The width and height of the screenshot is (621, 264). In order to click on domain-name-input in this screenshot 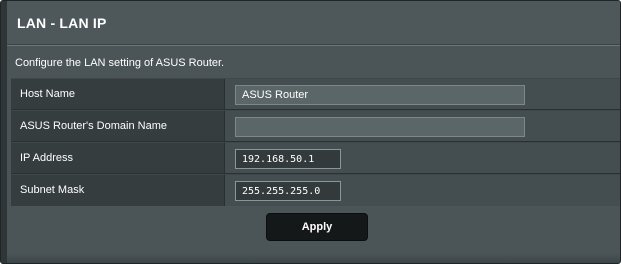, I will do `click(380, 127)`.